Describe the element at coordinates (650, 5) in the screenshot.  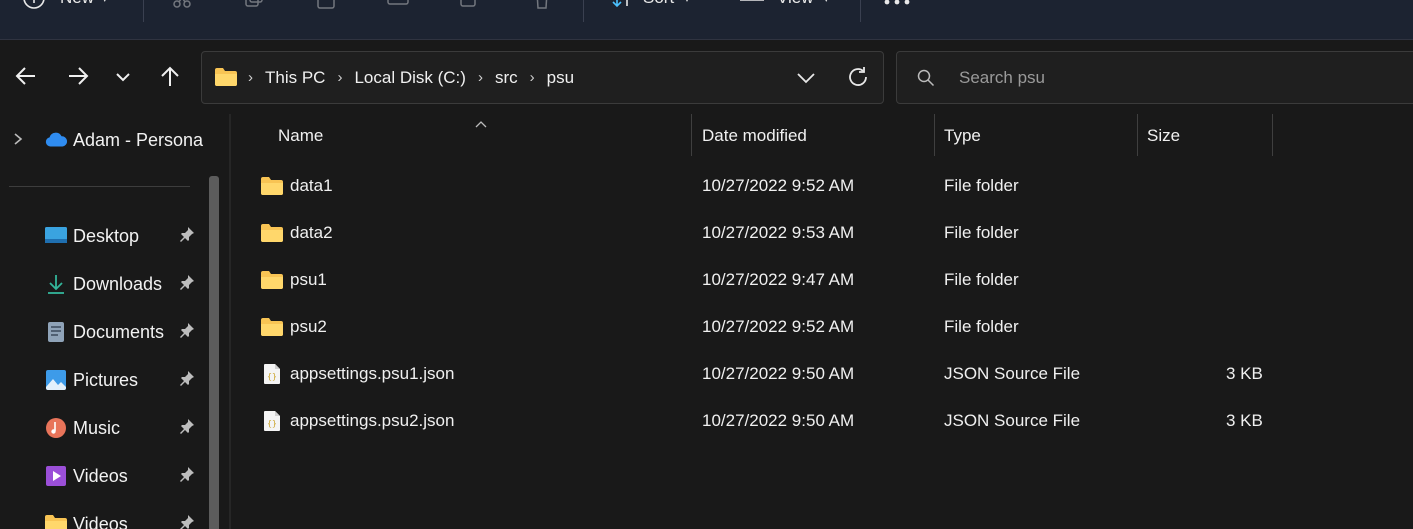
I see `sort-button: Sort ▾` at that location.